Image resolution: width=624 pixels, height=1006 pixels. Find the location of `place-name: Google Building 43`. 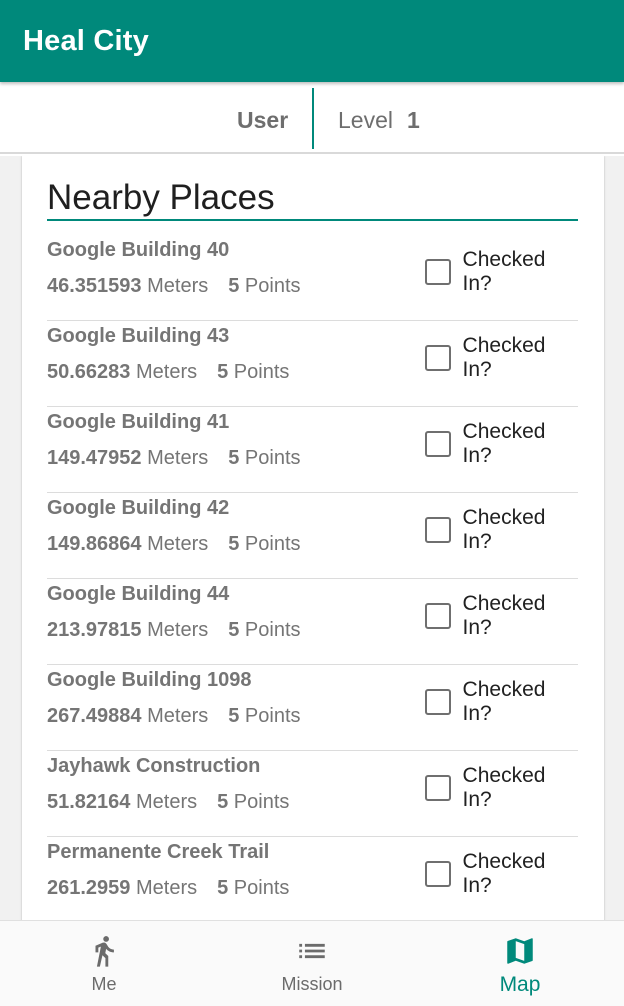

place-name: Google Building 43 is located at coordinates (138, 336).